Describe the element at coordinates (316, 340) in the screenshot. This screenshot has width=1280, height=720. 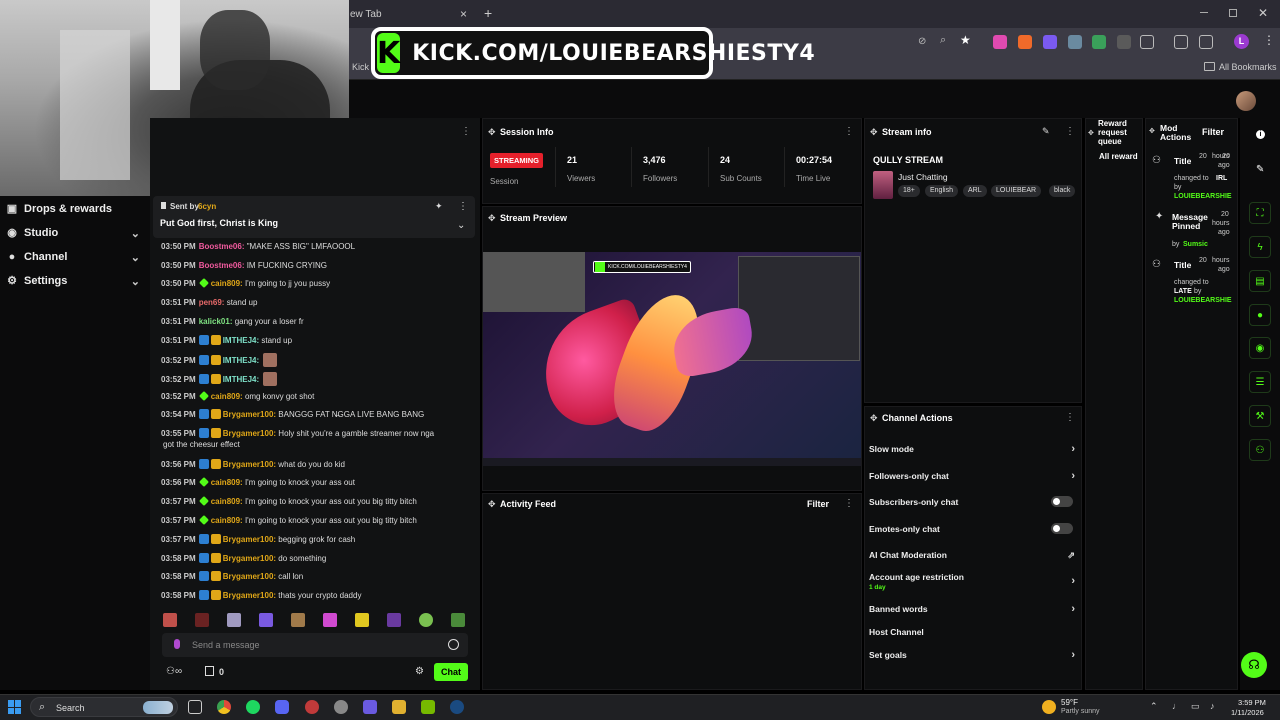
I see `chat-message: 03:51 PM IMTHEJ4: stand up` at that location.